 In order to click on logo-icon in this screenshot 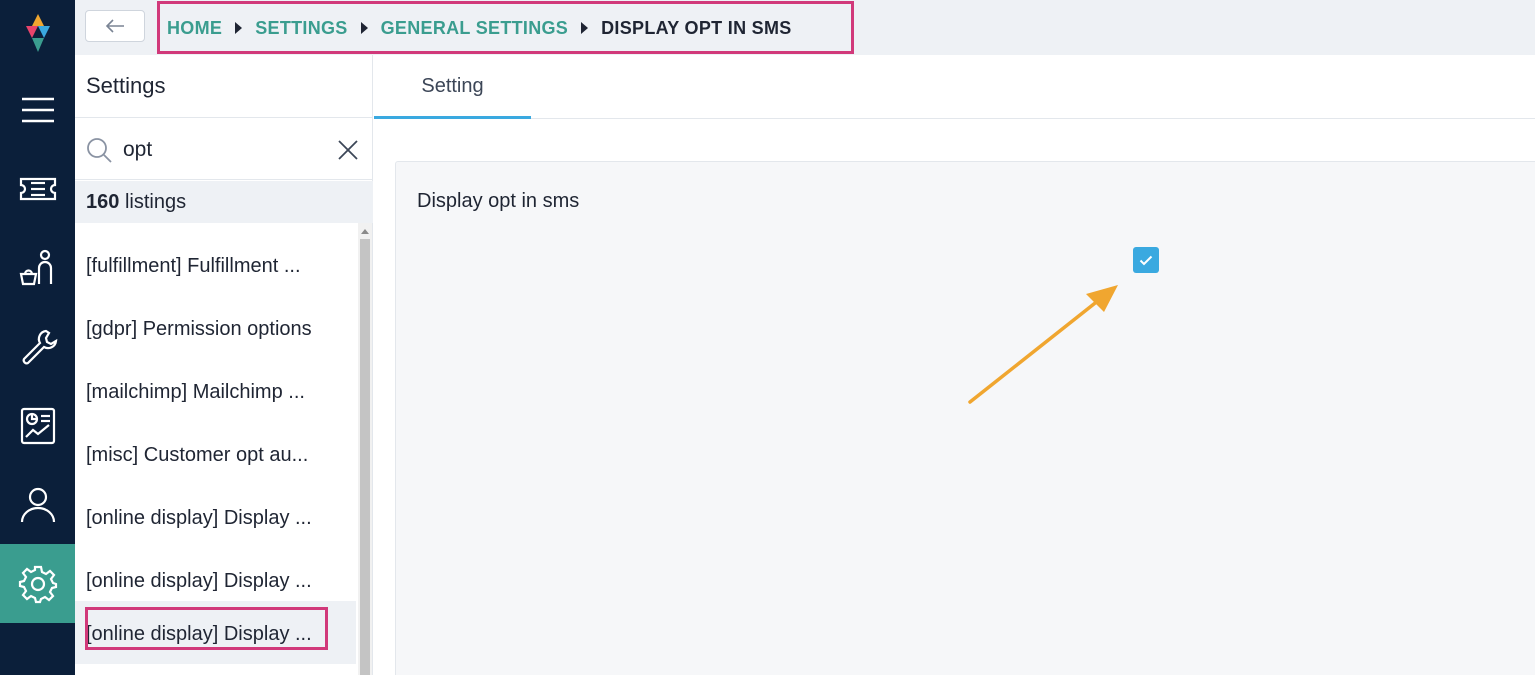, I will do `click(38, 33)`.